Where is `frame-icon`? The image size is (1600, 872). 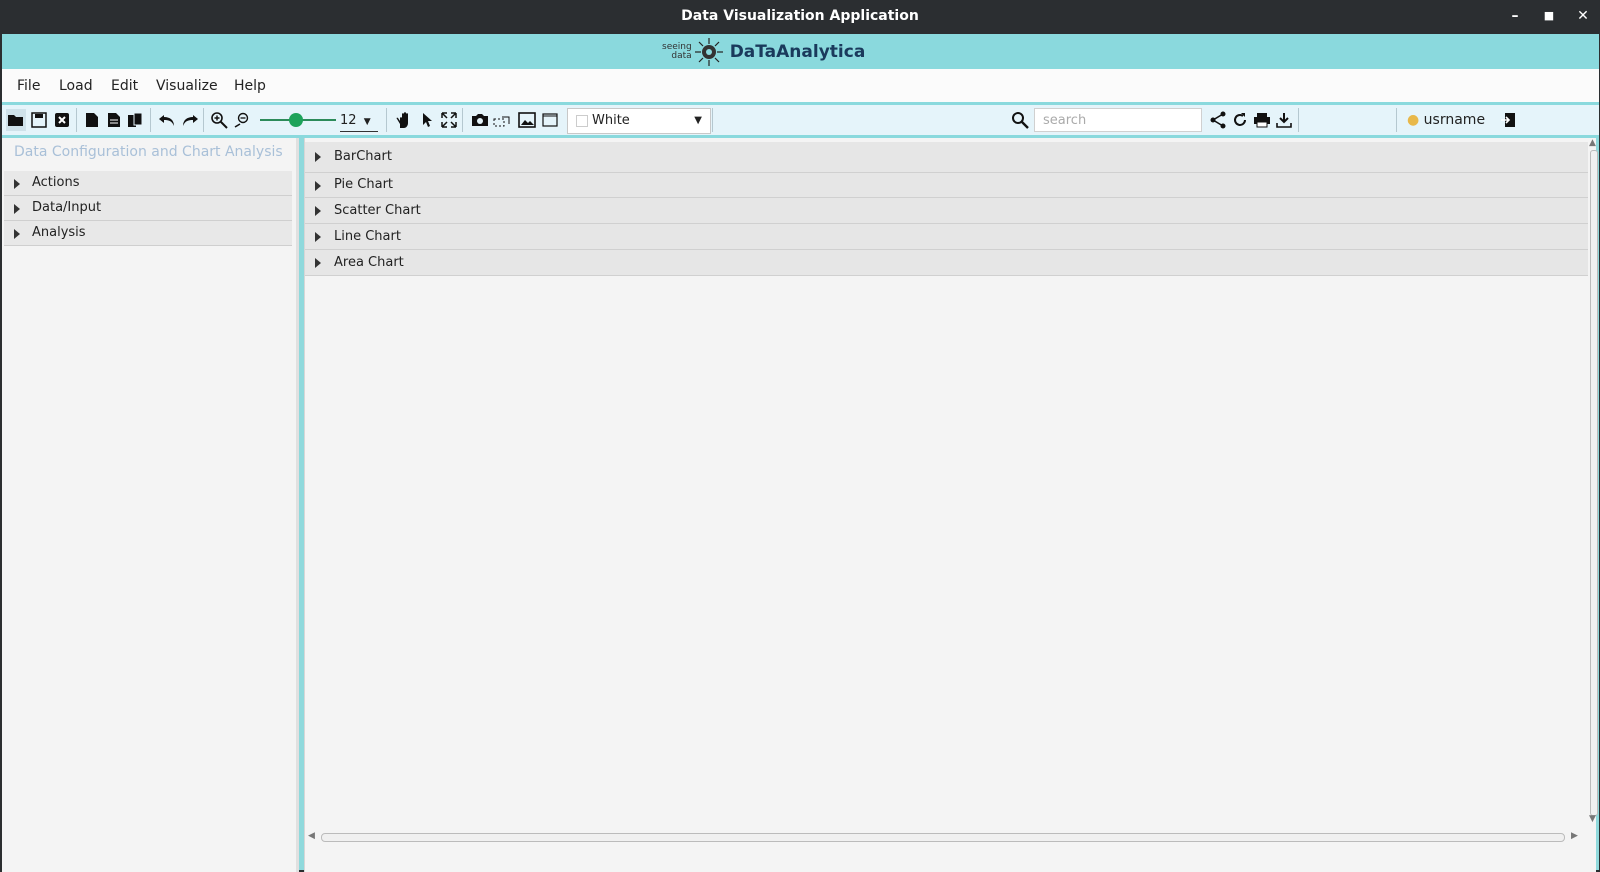 frame-icon is located at coordinates (550, 120).